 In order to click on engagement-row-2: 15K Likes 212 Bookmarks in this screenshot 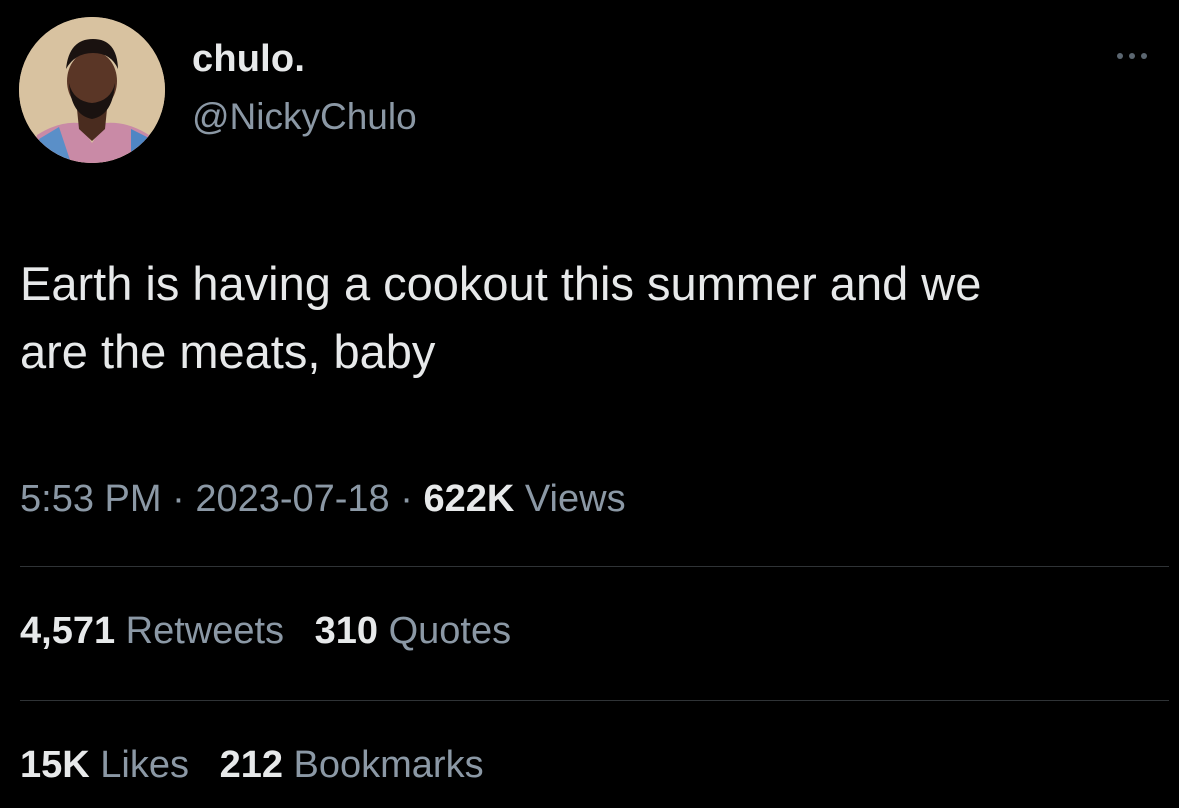, I will do `click(262, 765)`.